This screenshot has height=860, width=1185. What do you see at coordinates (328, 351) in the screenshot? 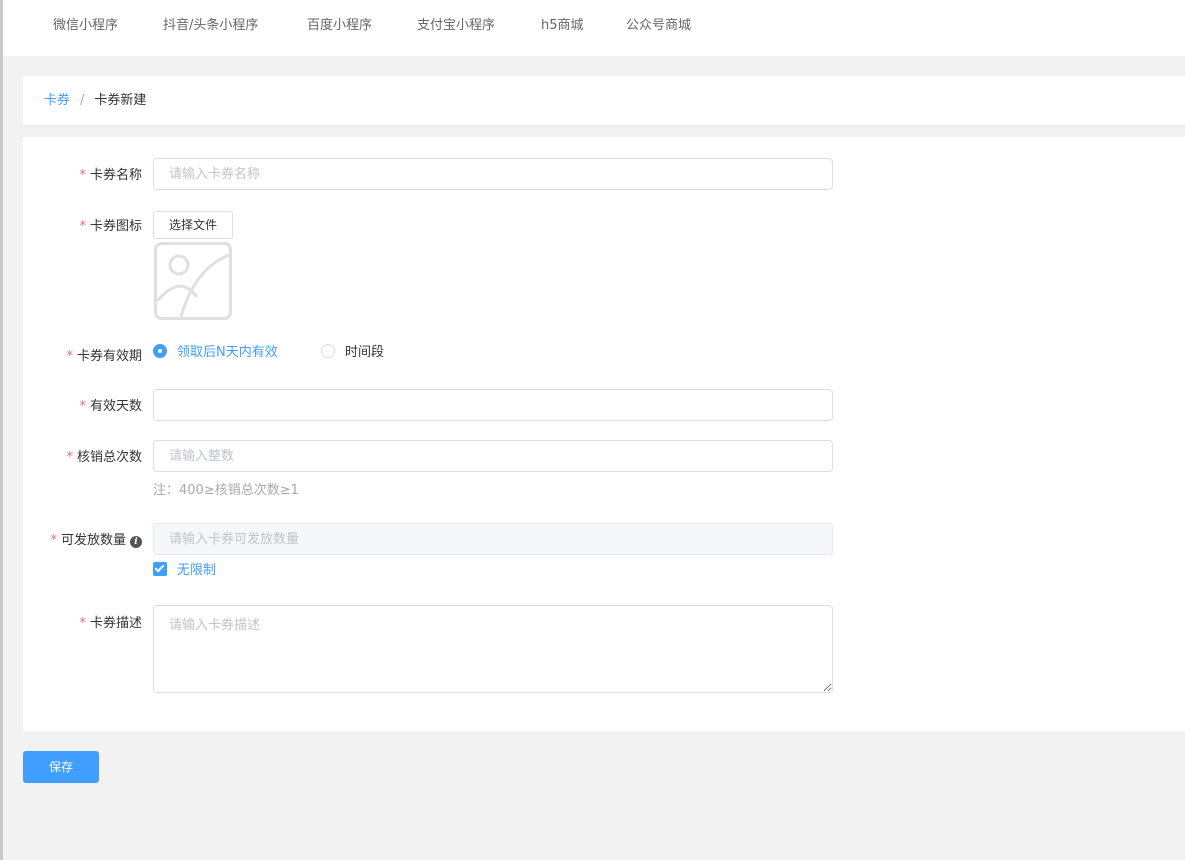
I see `radio-unchecked-icon` at bounding box center [328, 351].